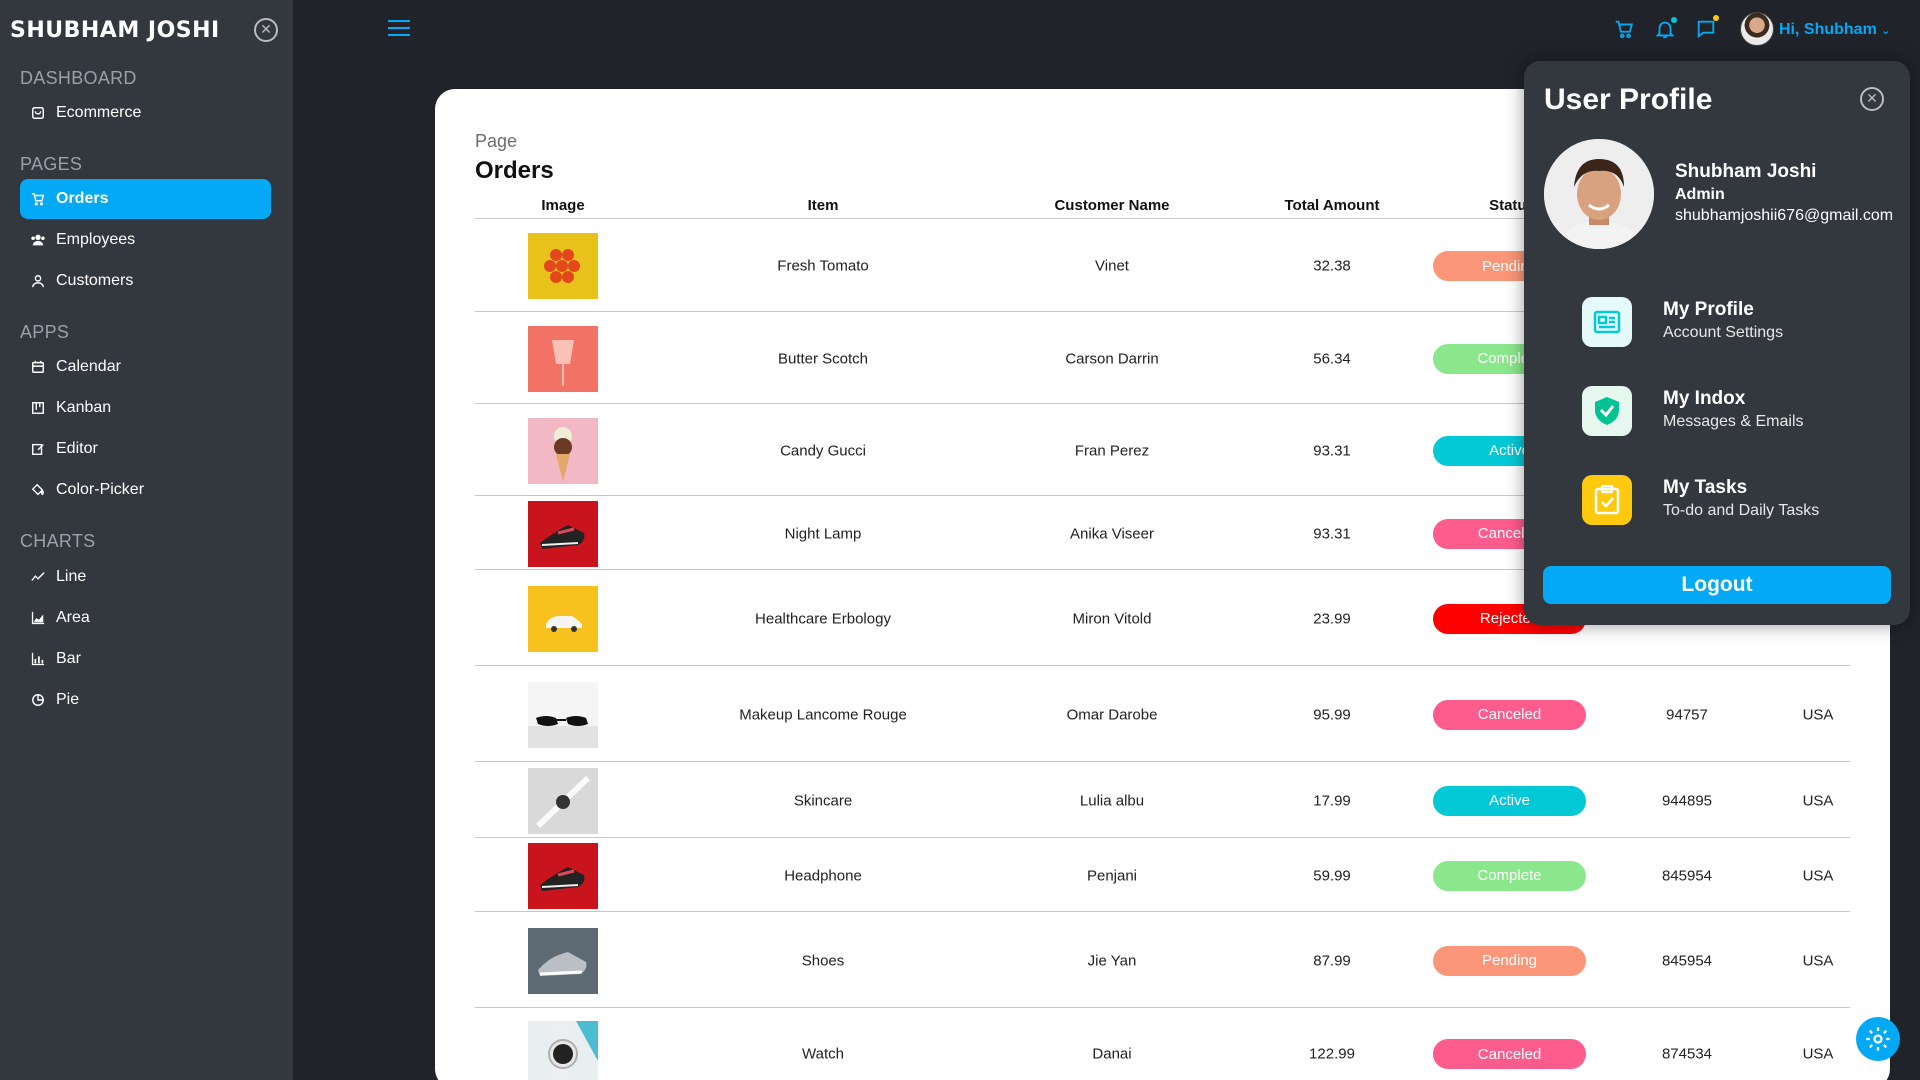 This screenshot has height=1080, width=1920. Describe the element at coordinates (1332, 875) in the screenshot. I see `total-amount: 59.99` at that location.